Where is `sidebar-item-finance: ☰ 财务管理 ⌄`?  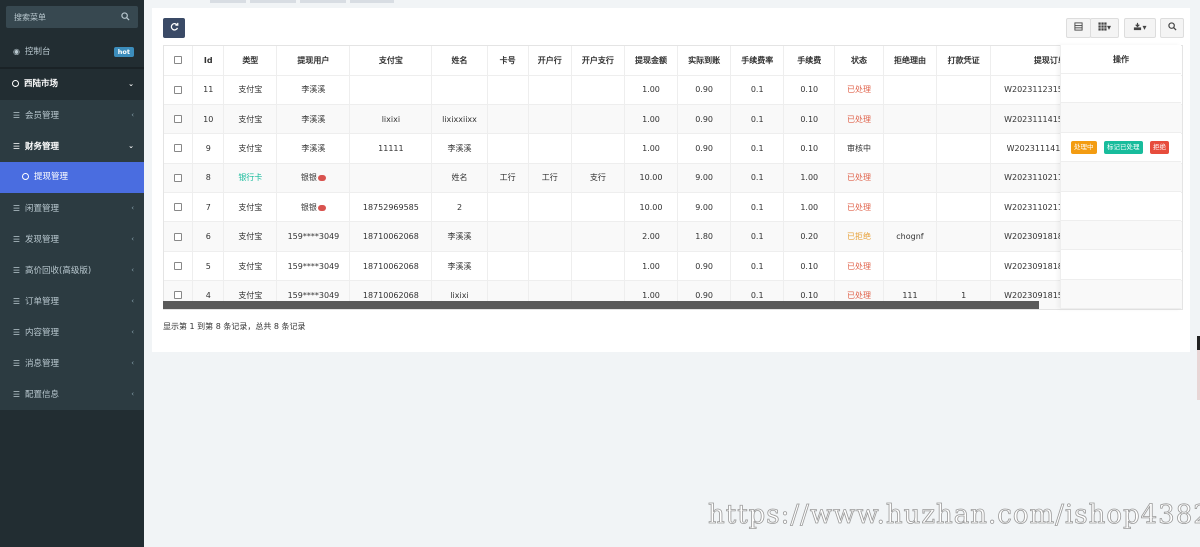 sidebar-item-finance: ☰ 财务管理 ⌄ is located at coordinates (72, 146).